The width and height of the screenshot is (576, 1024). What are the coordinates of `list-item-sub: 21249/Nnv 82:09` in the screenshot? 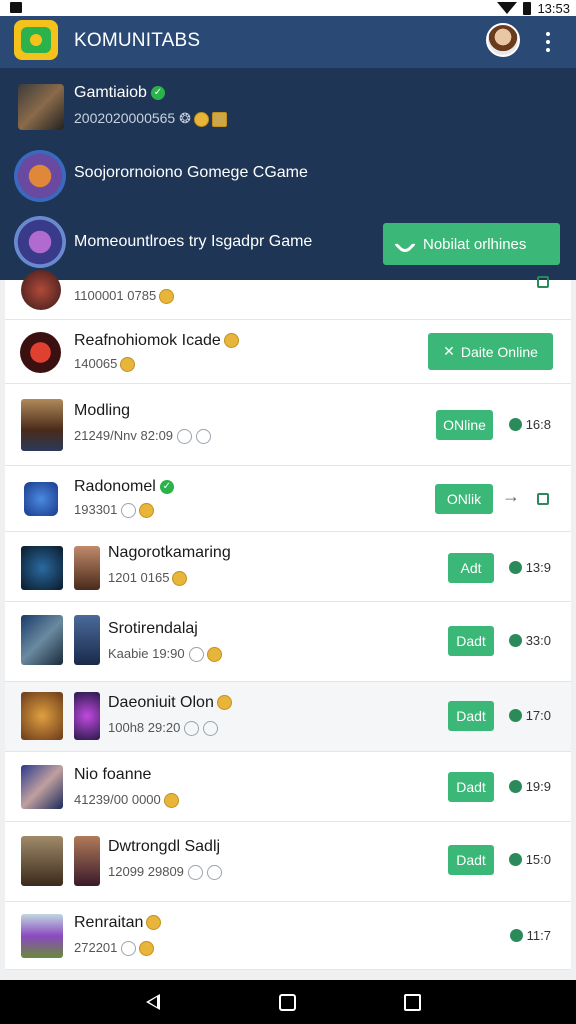 It's located at (143, 436).